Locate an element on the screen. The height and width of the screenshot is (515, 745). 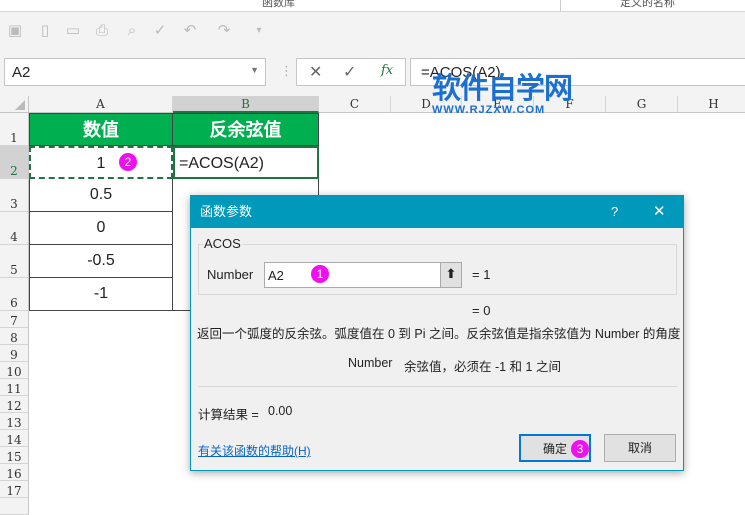
calc-result-value: 0.00 is located at coordinates (280, 411).